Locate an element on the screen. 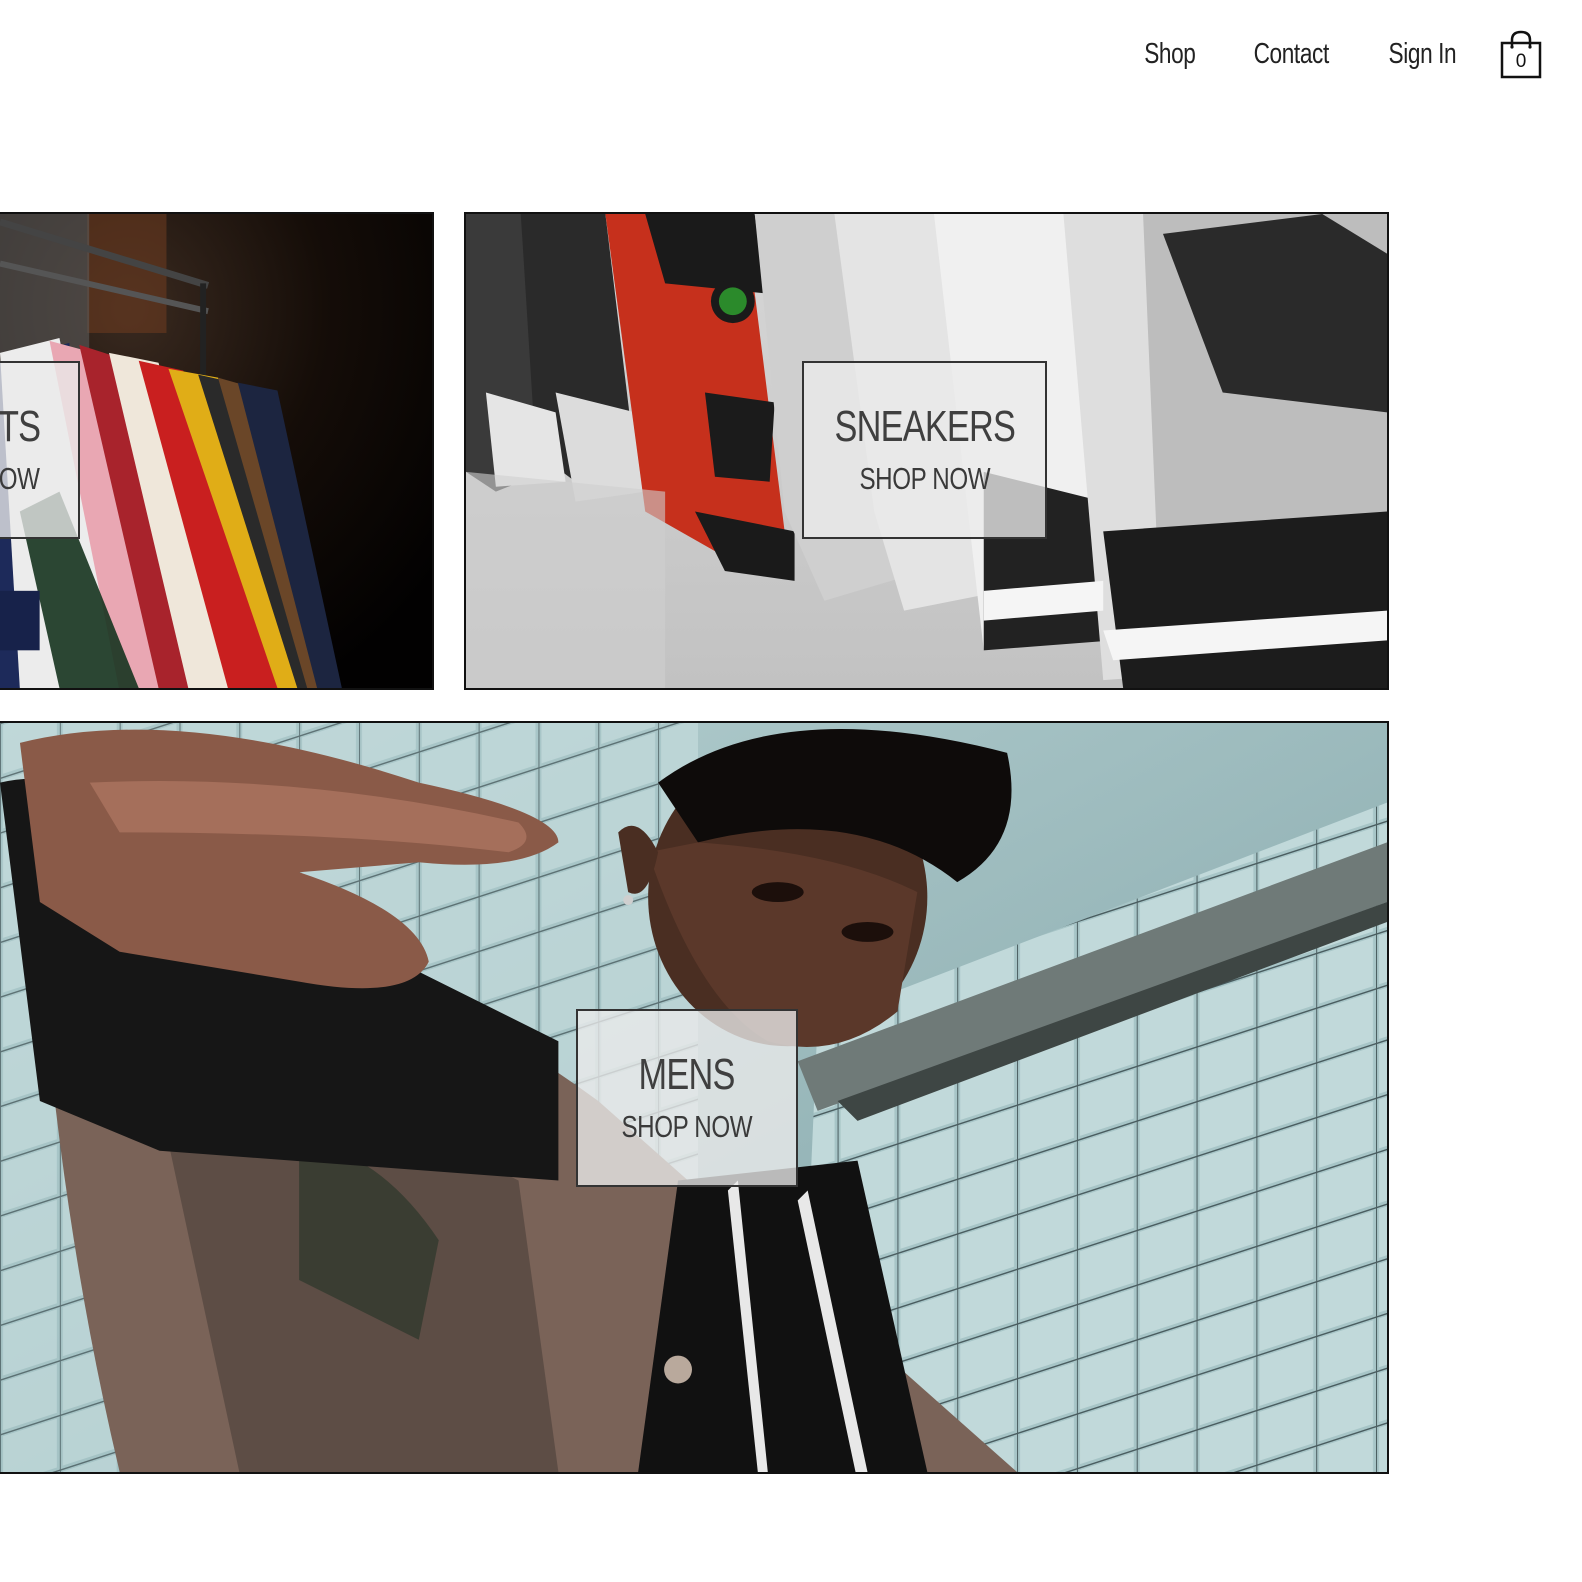  nav-contact-link: Contact is located at coordinates (1291, 54).